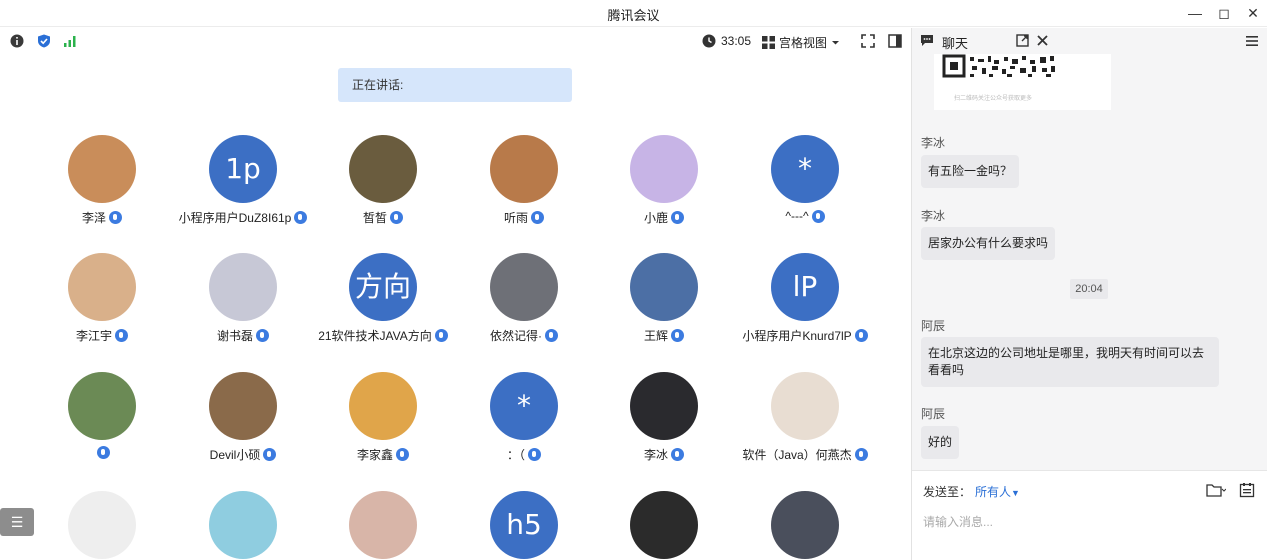 This screenshot has height=560, width=1267. Describe the element at coordinates (516, 336) in the screenshot. I see `participant-name: 依然记得·` at that location.